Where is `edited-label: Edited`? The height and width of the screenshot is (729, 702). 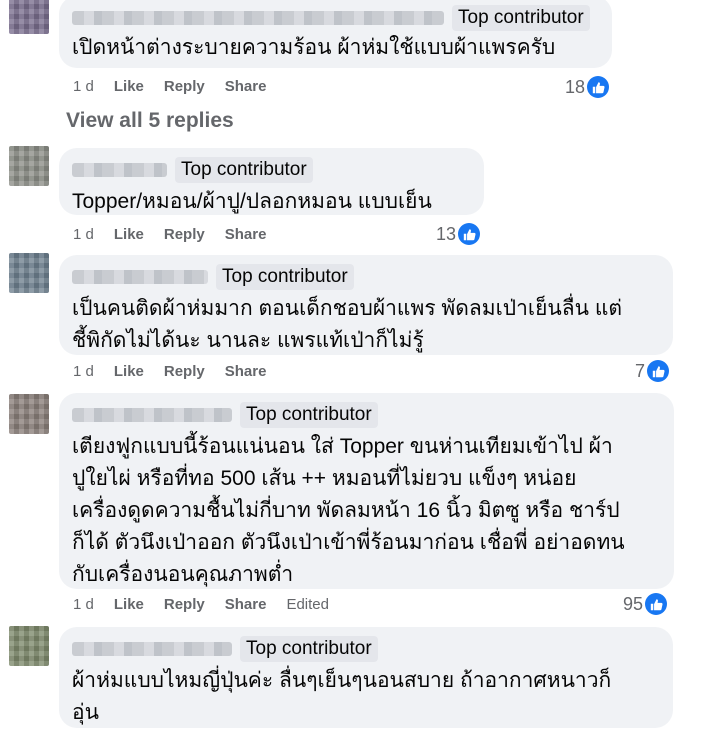
edited-label: Edited is located at coordinates (307, 604).